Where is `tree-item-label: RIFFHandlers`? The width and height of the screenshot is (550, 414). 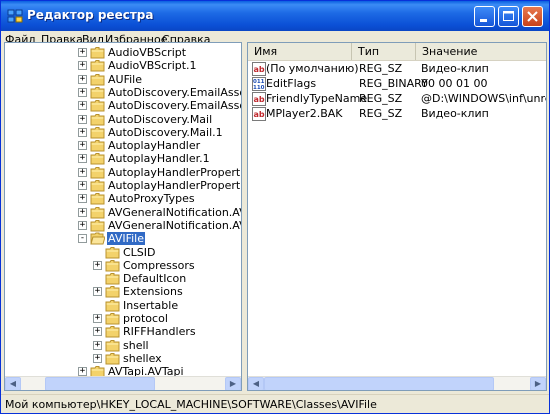 tree-item-label: RIFFHandlers is located at coordinates (159, 332).